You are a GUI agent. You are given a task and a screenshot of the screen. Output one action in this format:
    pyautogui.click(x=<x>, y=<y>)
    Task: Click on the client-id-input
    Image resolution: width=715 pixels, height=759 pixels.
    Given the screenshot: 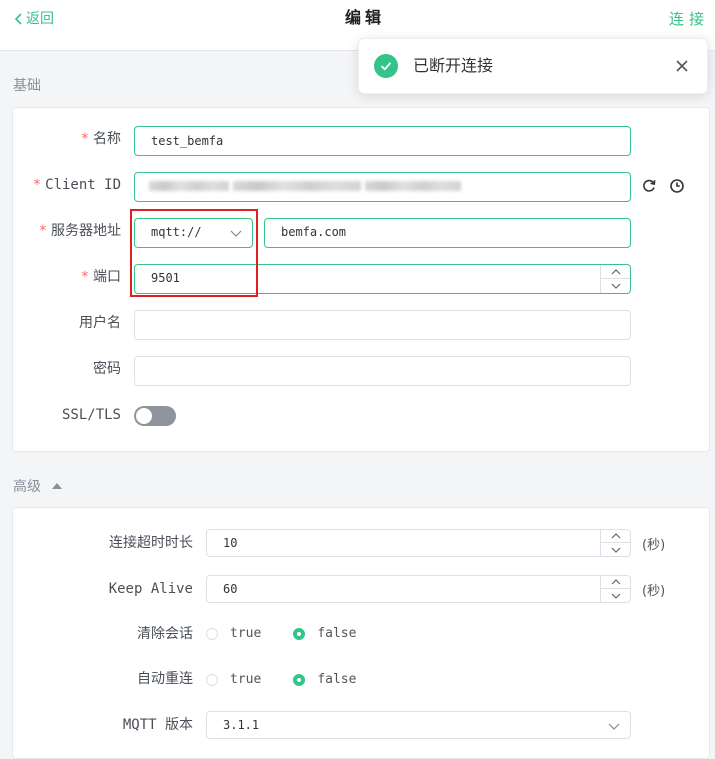 What is the action you would take?
    pyautogui.click(x=382, y=187)
    